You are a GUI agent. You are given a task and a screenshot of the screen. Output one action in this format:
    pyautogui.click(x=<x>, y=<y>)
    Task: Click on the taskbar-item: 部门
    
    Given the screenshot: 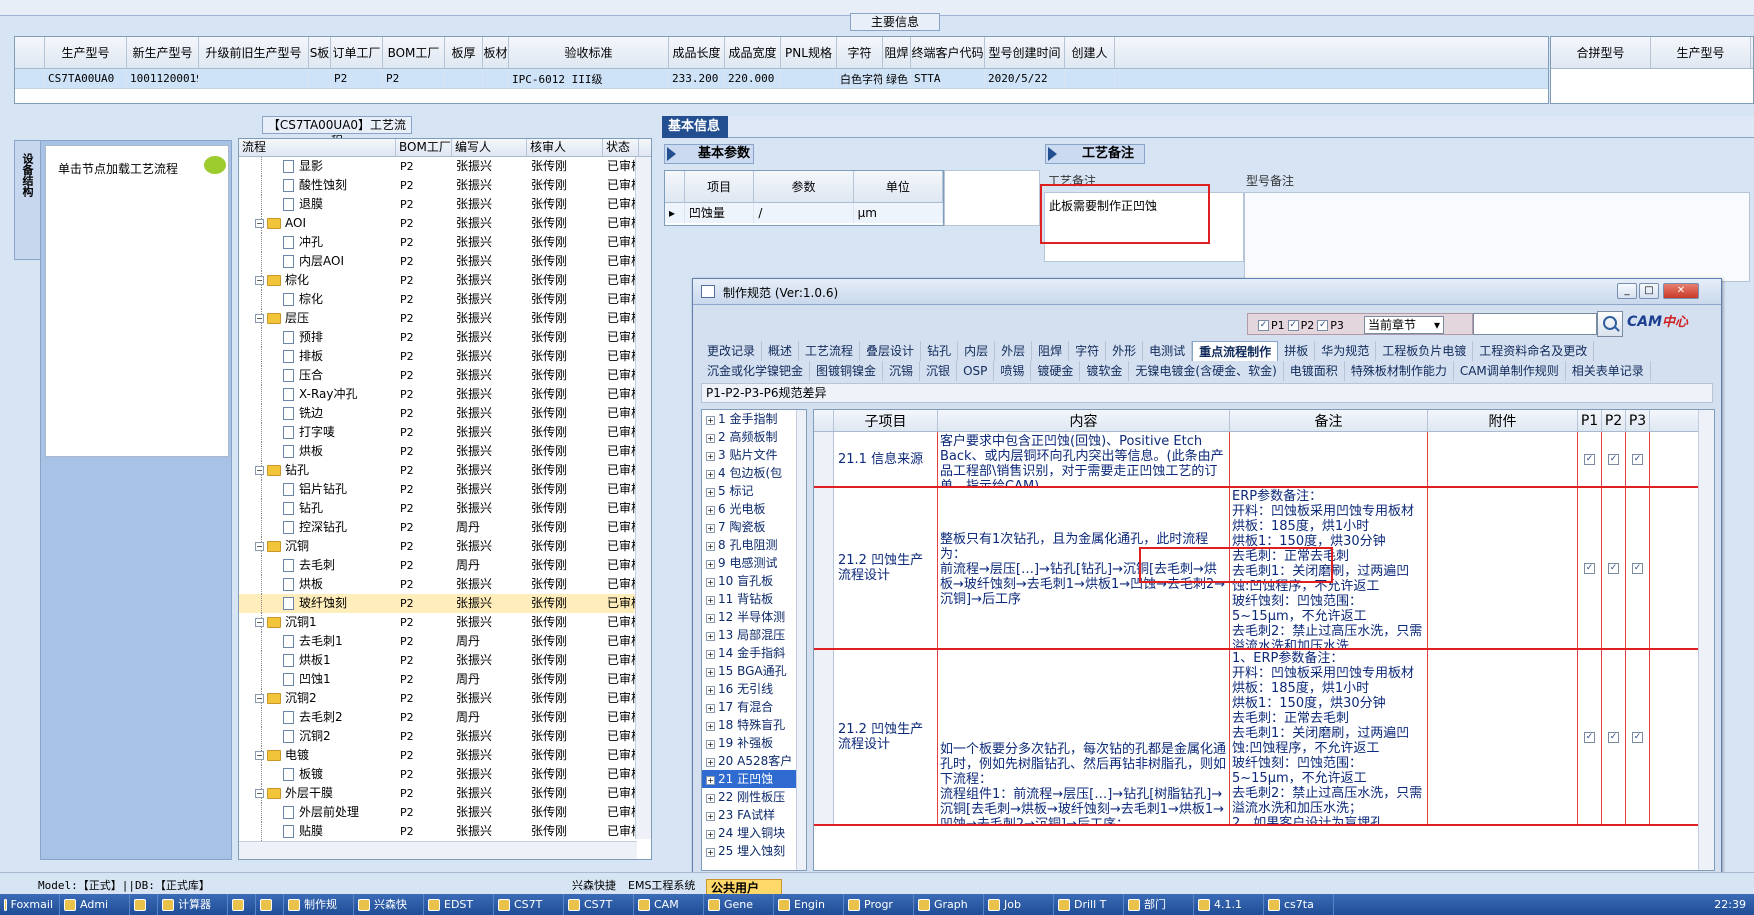 What is the action you would take?
    pyautogui.click(x=1159, y=904)
    